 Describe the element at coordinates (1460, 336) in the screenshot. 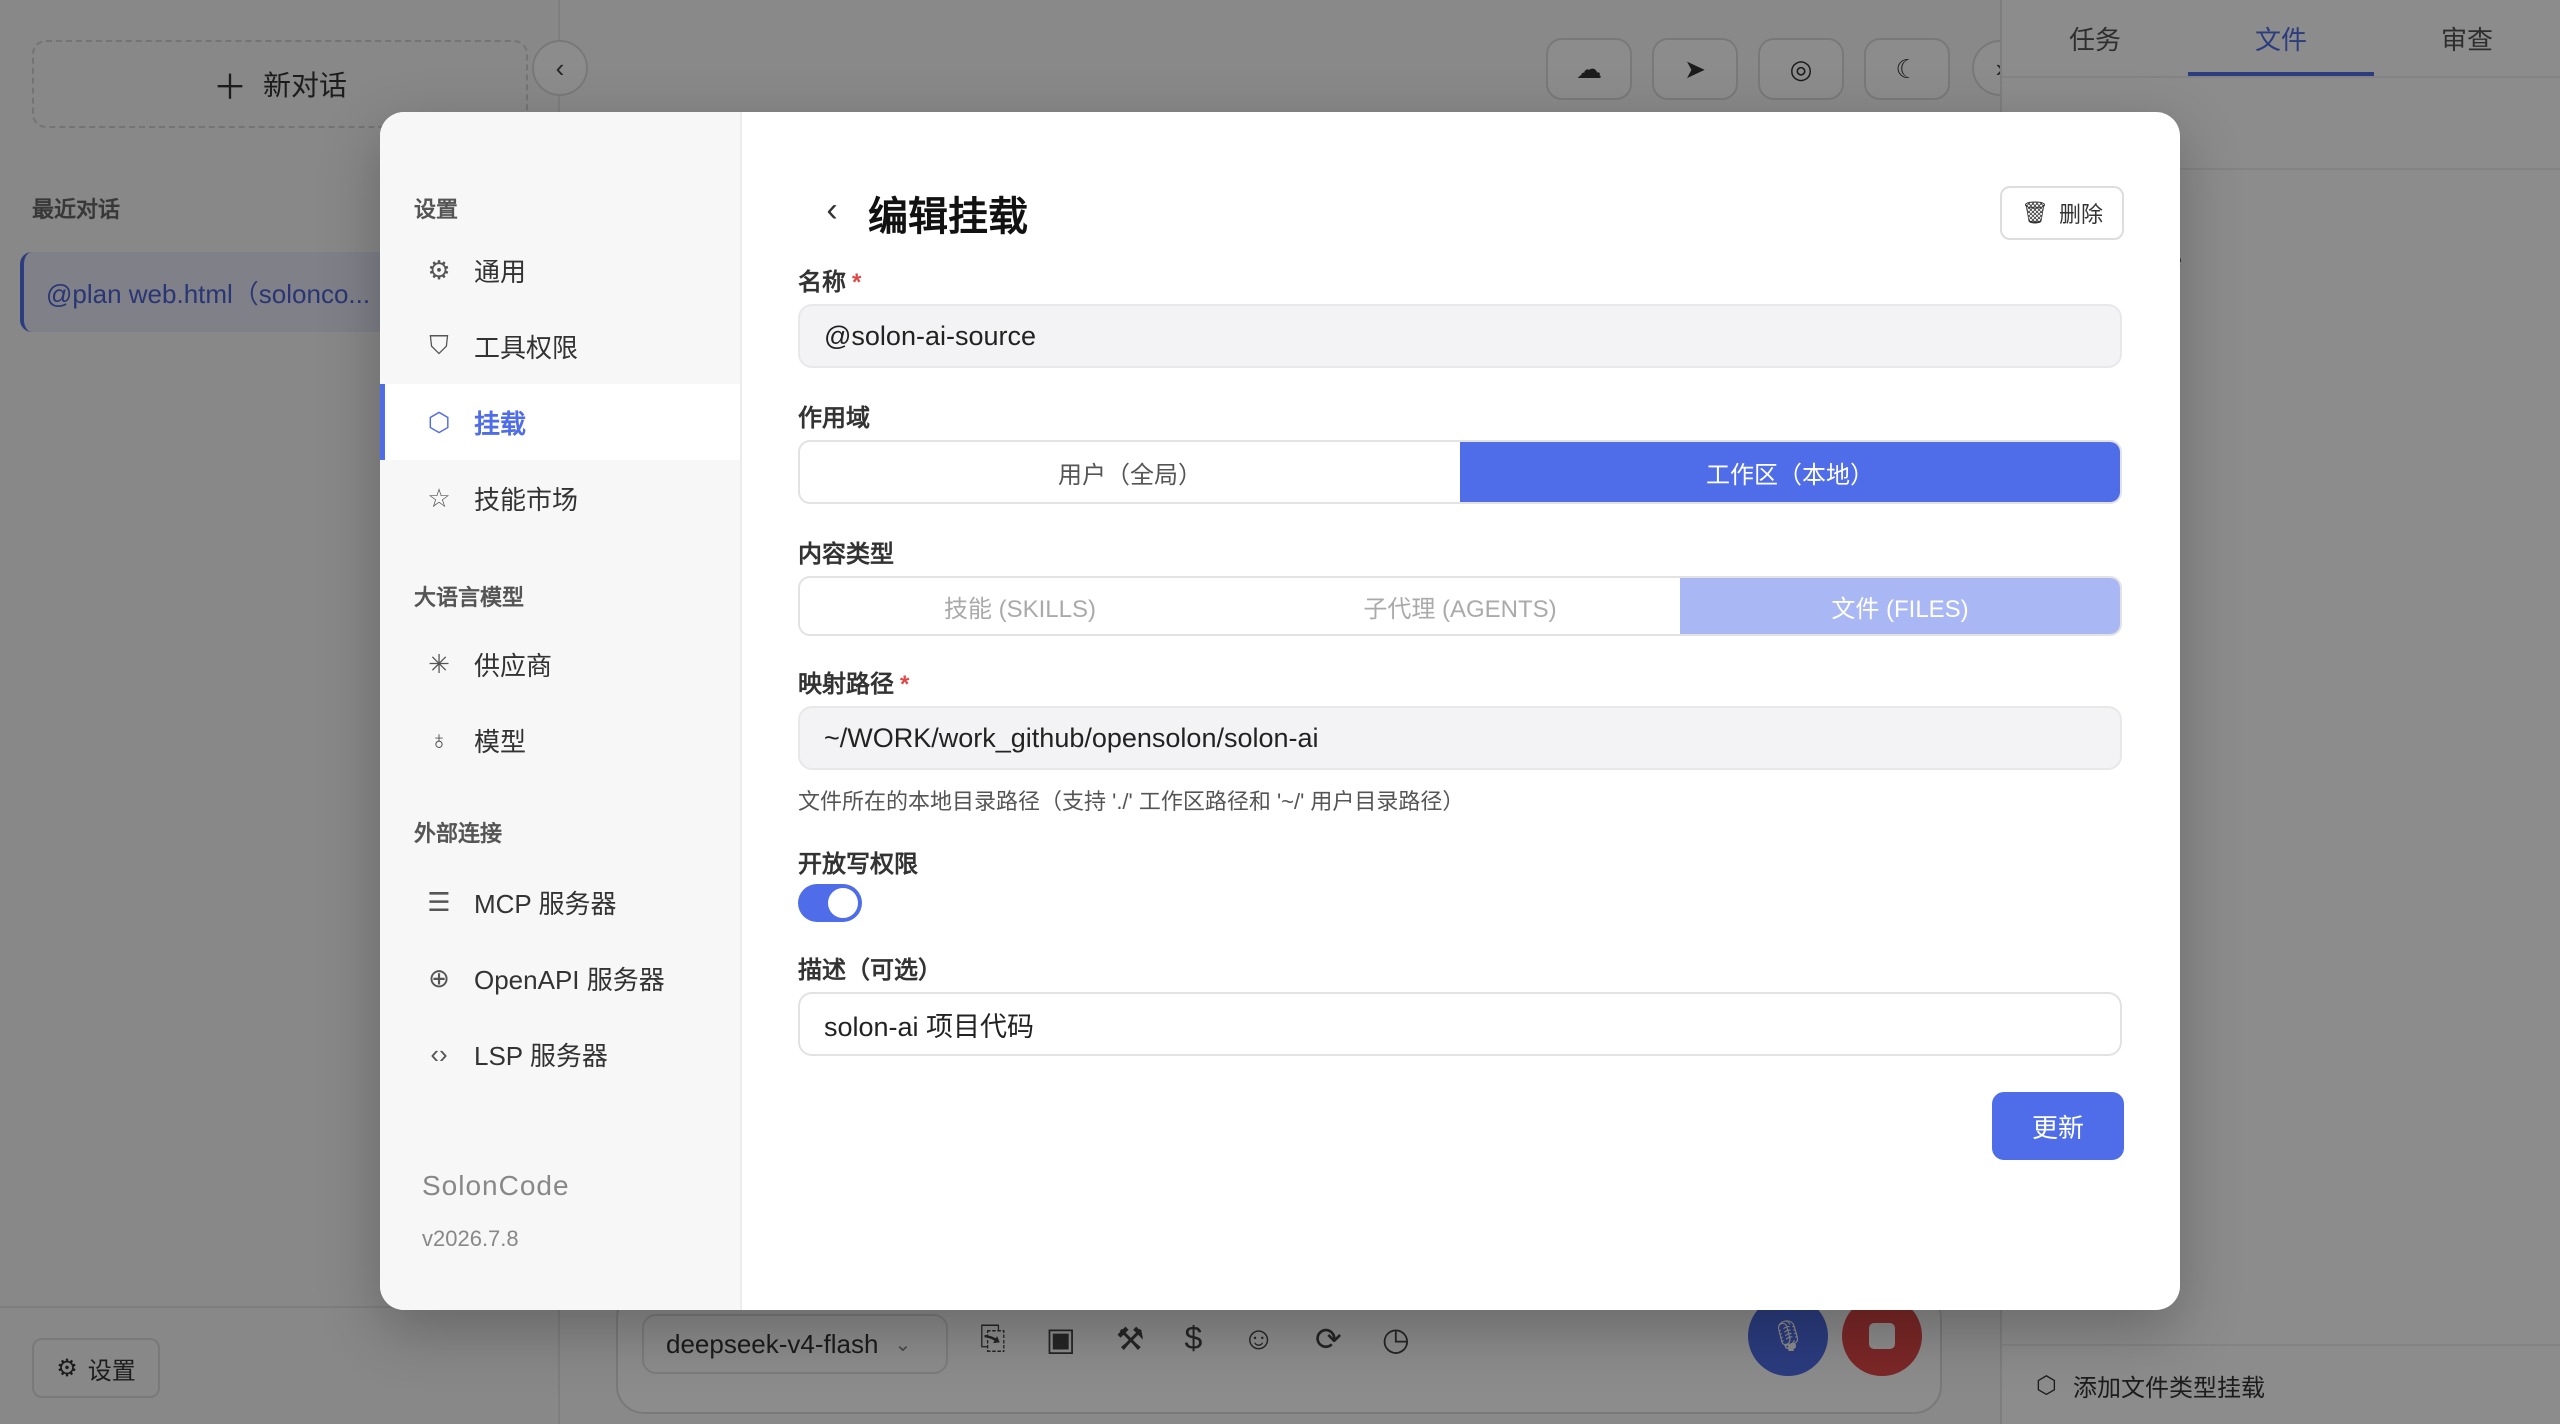

I see `name-input: @solon-ai-source` at that location.